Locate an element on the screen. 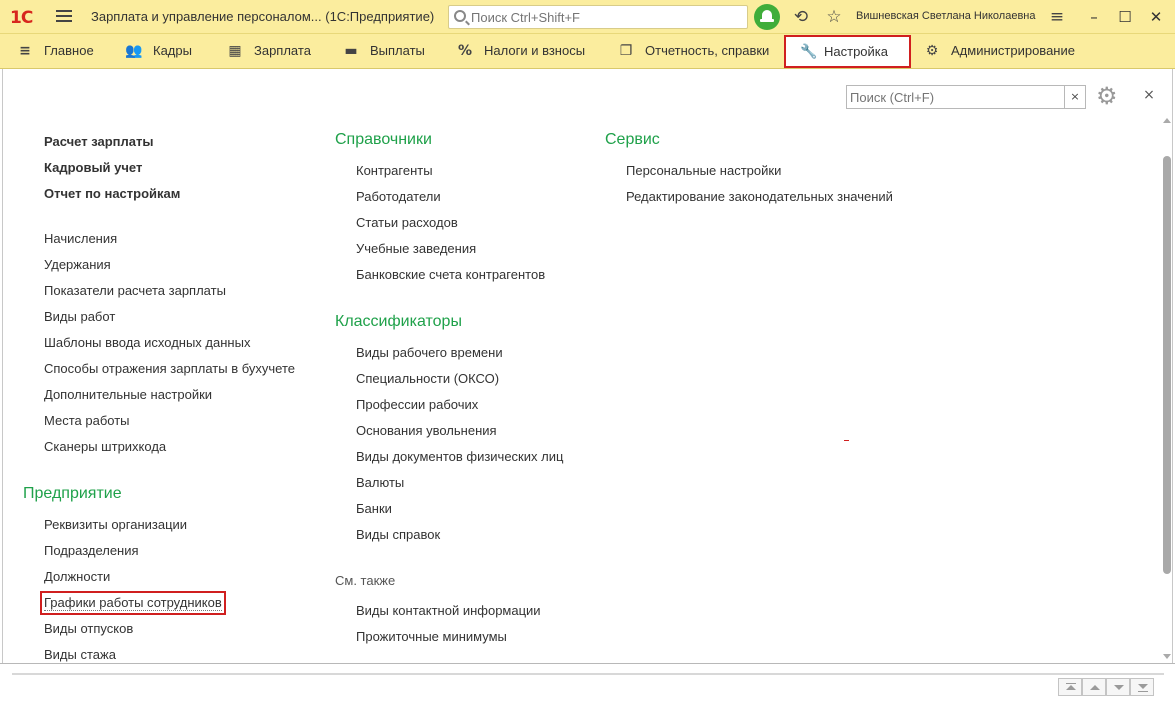 This screenshot has width=1175, height=709. see-also-header: См. также is located at coordinates (365, 580).